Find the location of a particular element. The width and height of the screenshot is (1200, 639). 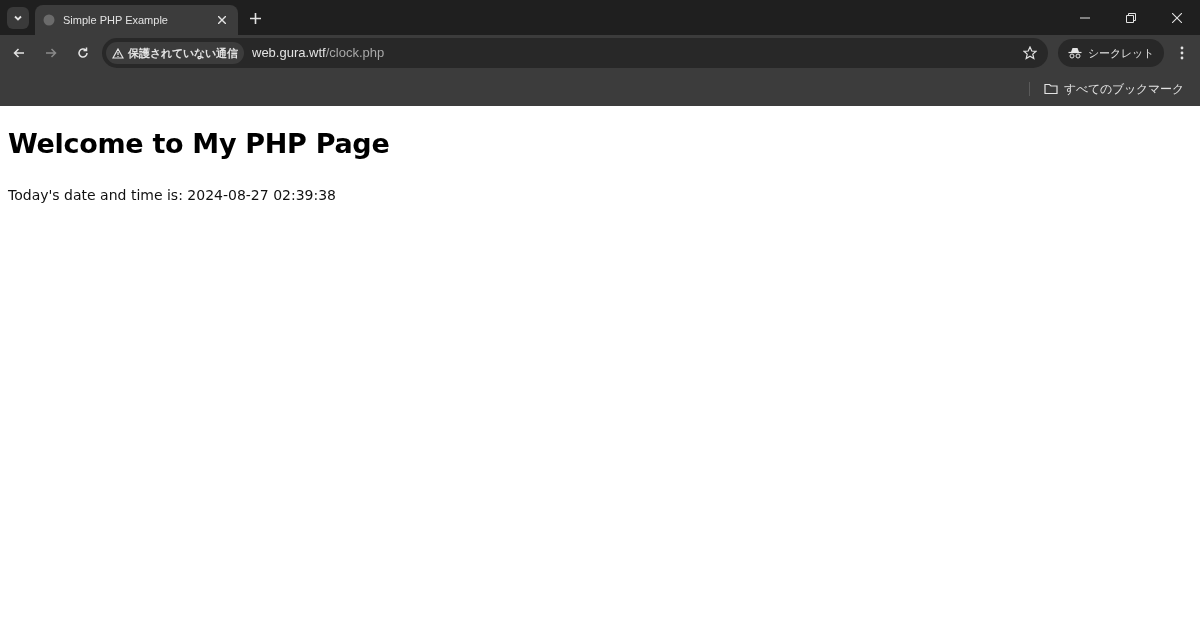

address-bar: 保護されていない通信 web.gura.wtf/clock.php is located at coordinates (575, 53).